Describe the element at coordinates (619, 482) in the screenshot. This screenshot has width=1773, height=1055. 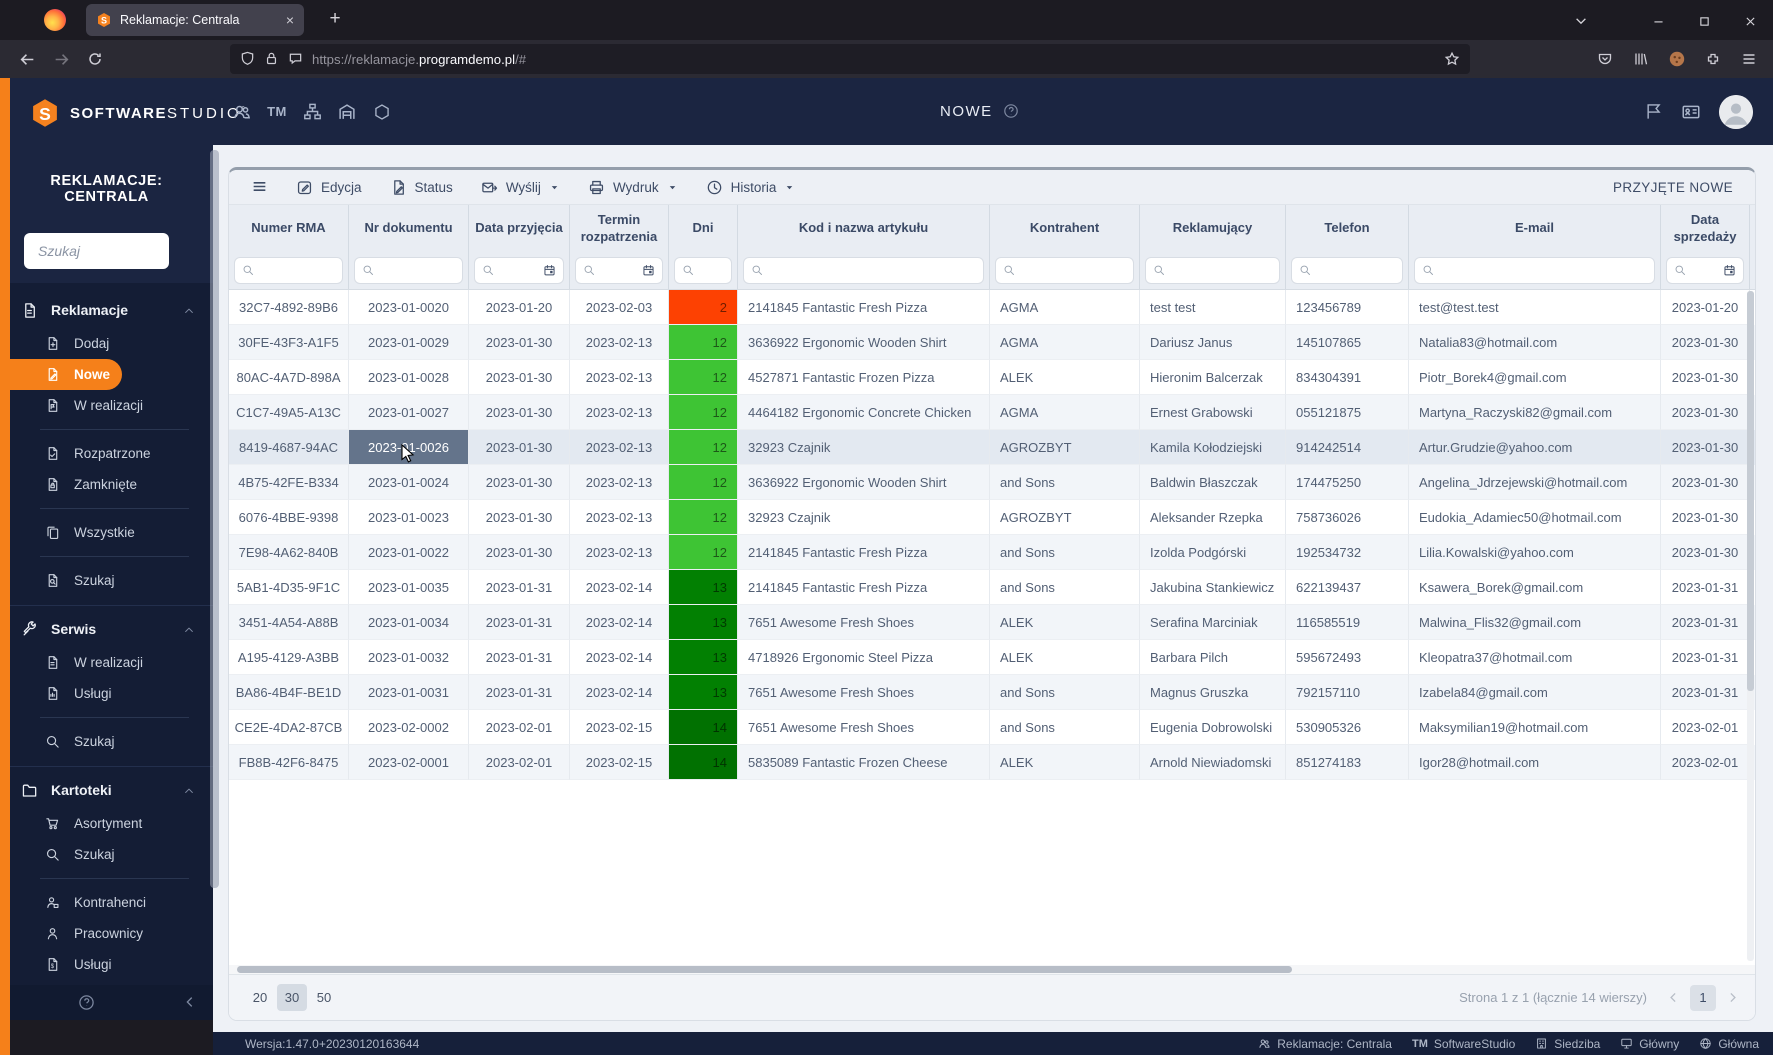
I see `cell-deadline: 2023-02-13` at that location.